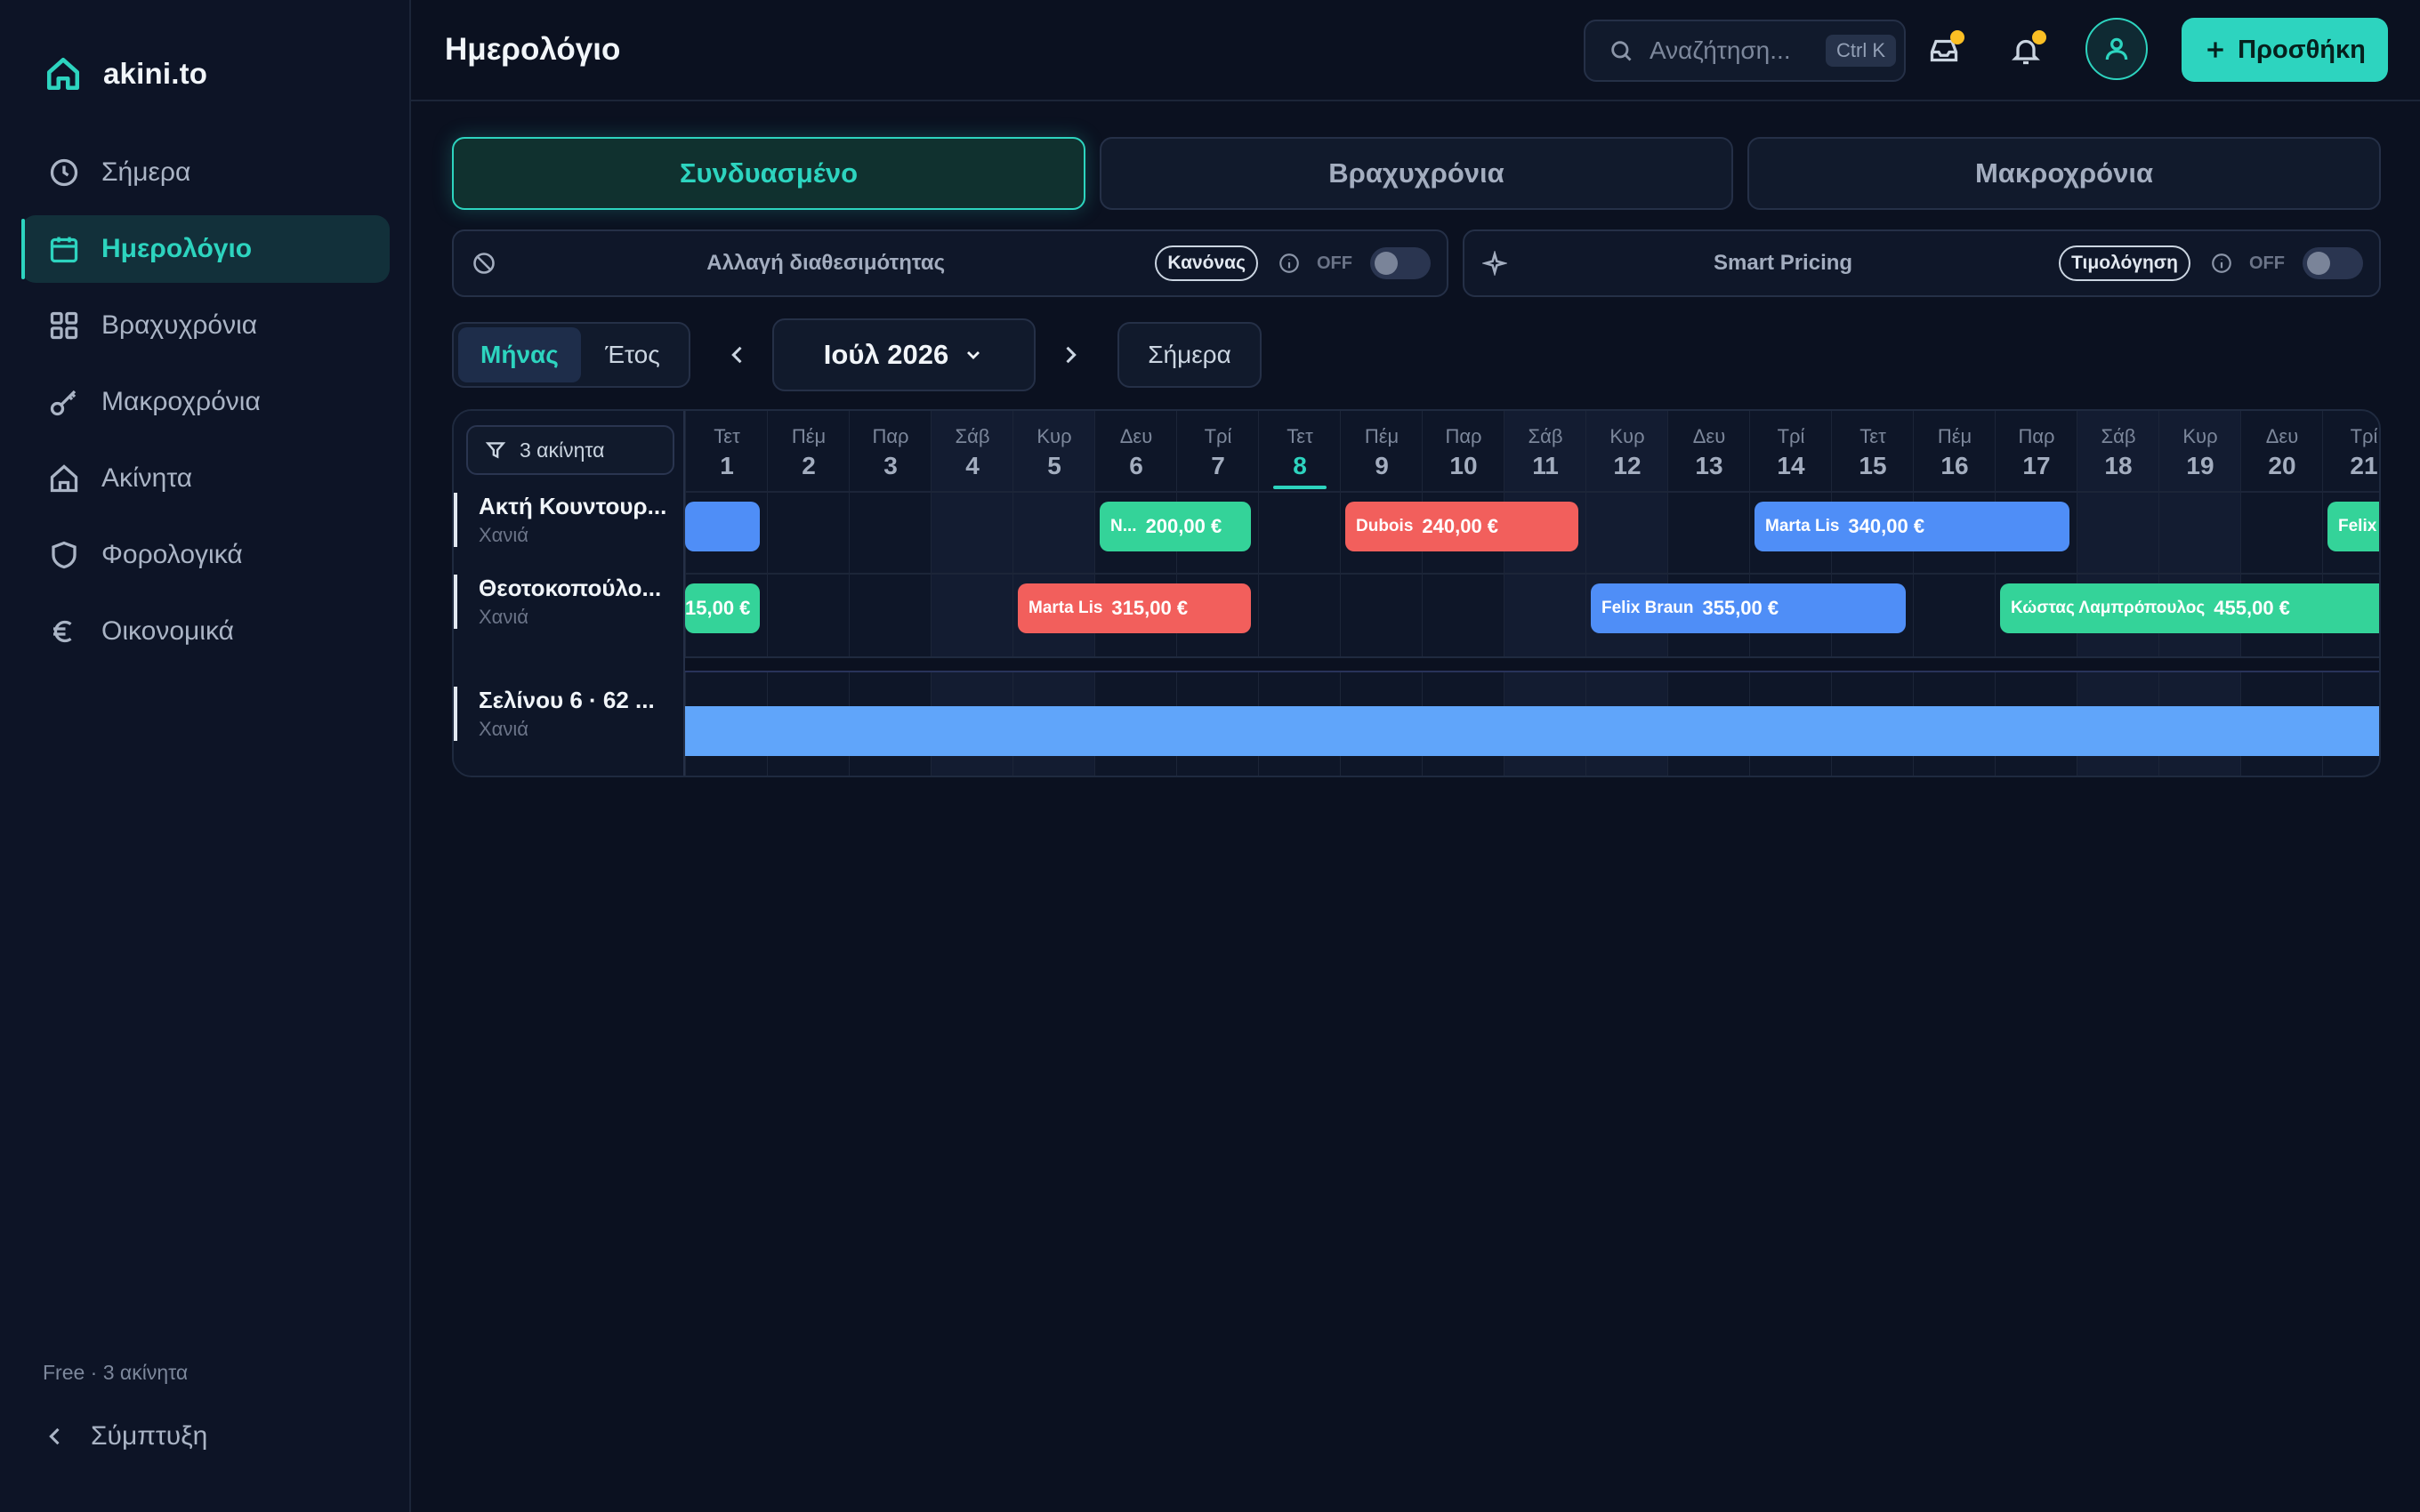 Image resolution: width=2420 pixels, height=1512 pixels. Describe the element at coordinates (768, 174) in the screenshot. I see `tab-combined: Συνδυασμένο` at that location.